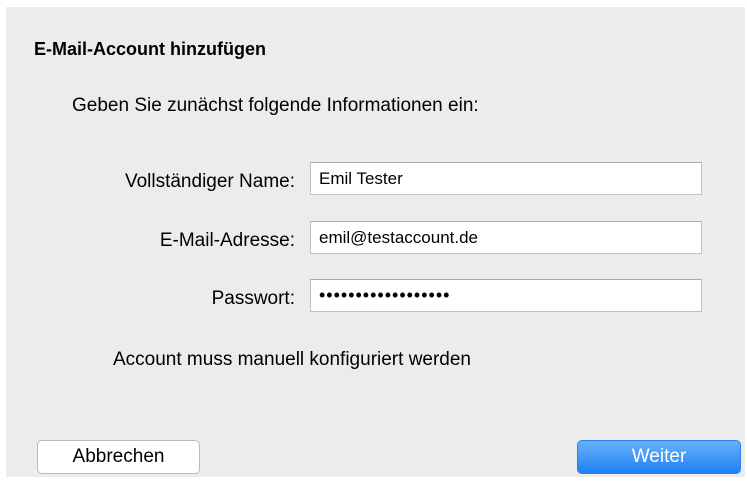 The width and height of the screenshot is (747, 483). What do you see at coordinates (227, 240) in the screenshot?
I see `email-address-label: E-Mail-Adresse:` at bounding box center [227, 240].